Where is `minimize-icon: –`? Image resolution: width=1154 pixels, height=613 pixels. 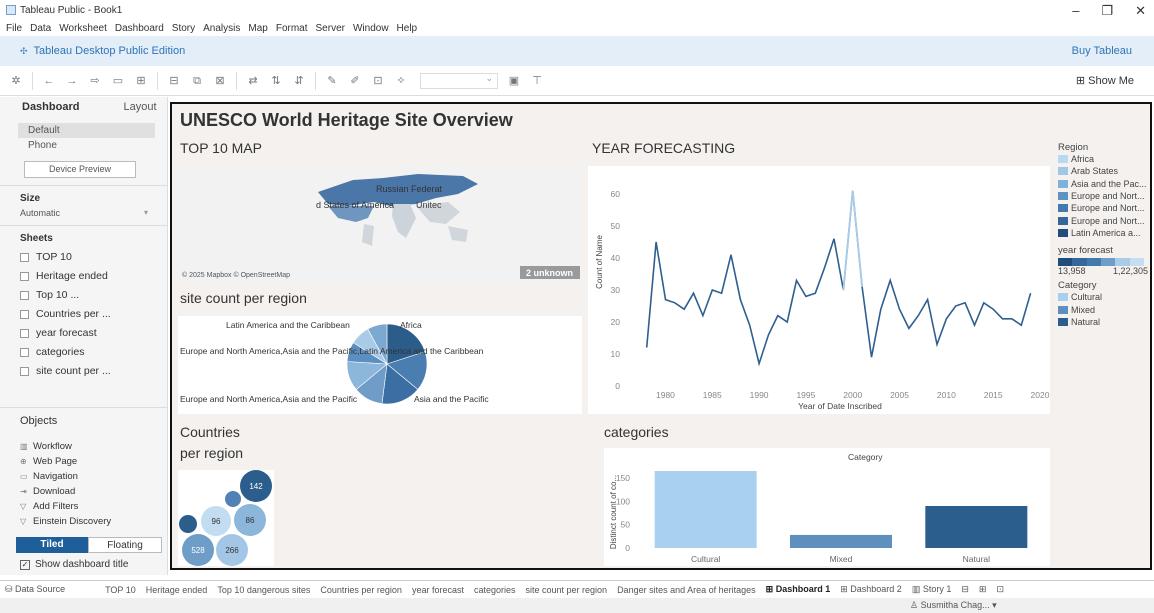 minimize-icon: – is located at coordinates (1075, 11).